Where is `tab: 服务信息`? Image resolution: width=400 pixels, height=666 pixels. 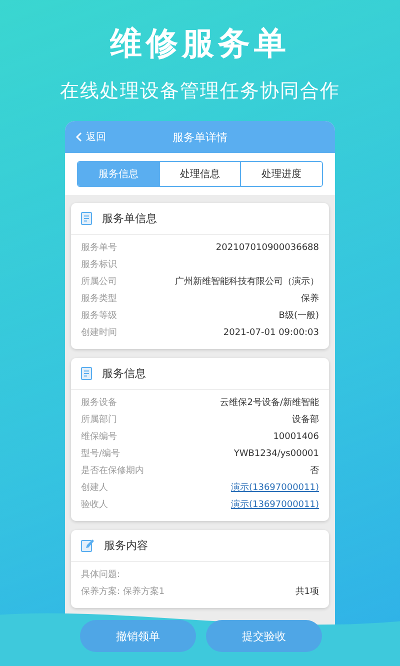 tab: 服务信息 is located at coordinates (118, 174).